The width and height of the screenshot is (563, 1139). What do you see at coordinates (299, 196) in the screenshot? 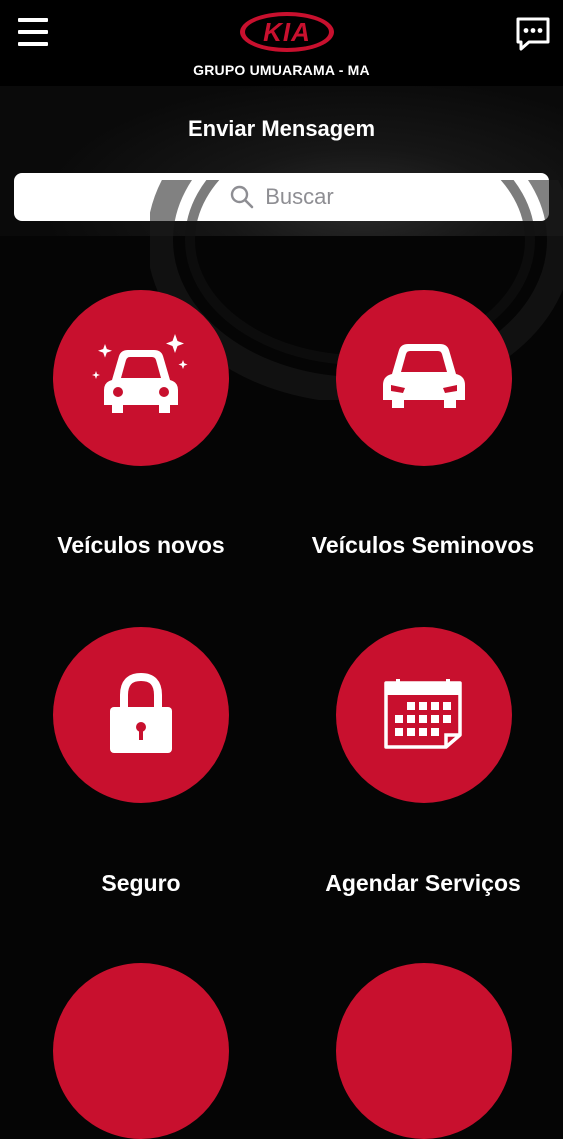
I see `search-placeholder: Buscar` at bounding box center [299, 196].